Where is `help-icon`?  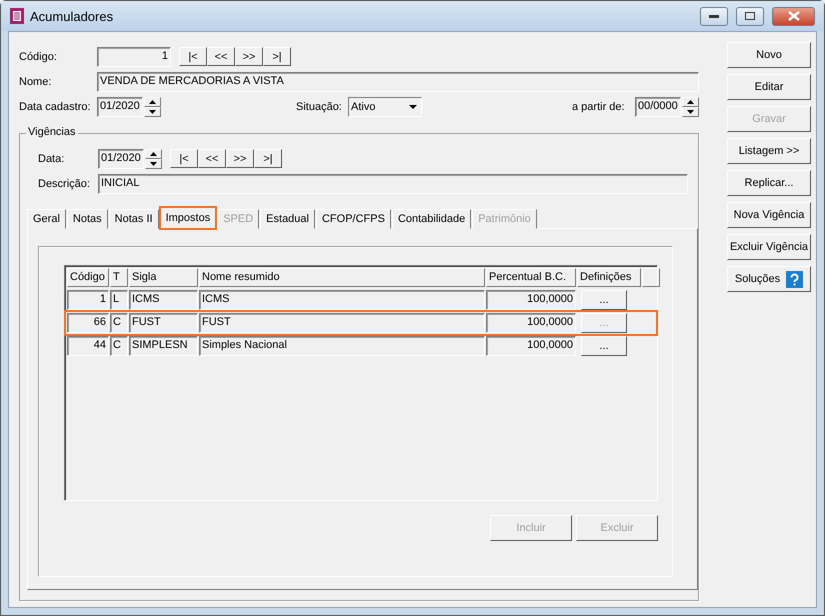
help-icon is located at coordinates (795, 279).